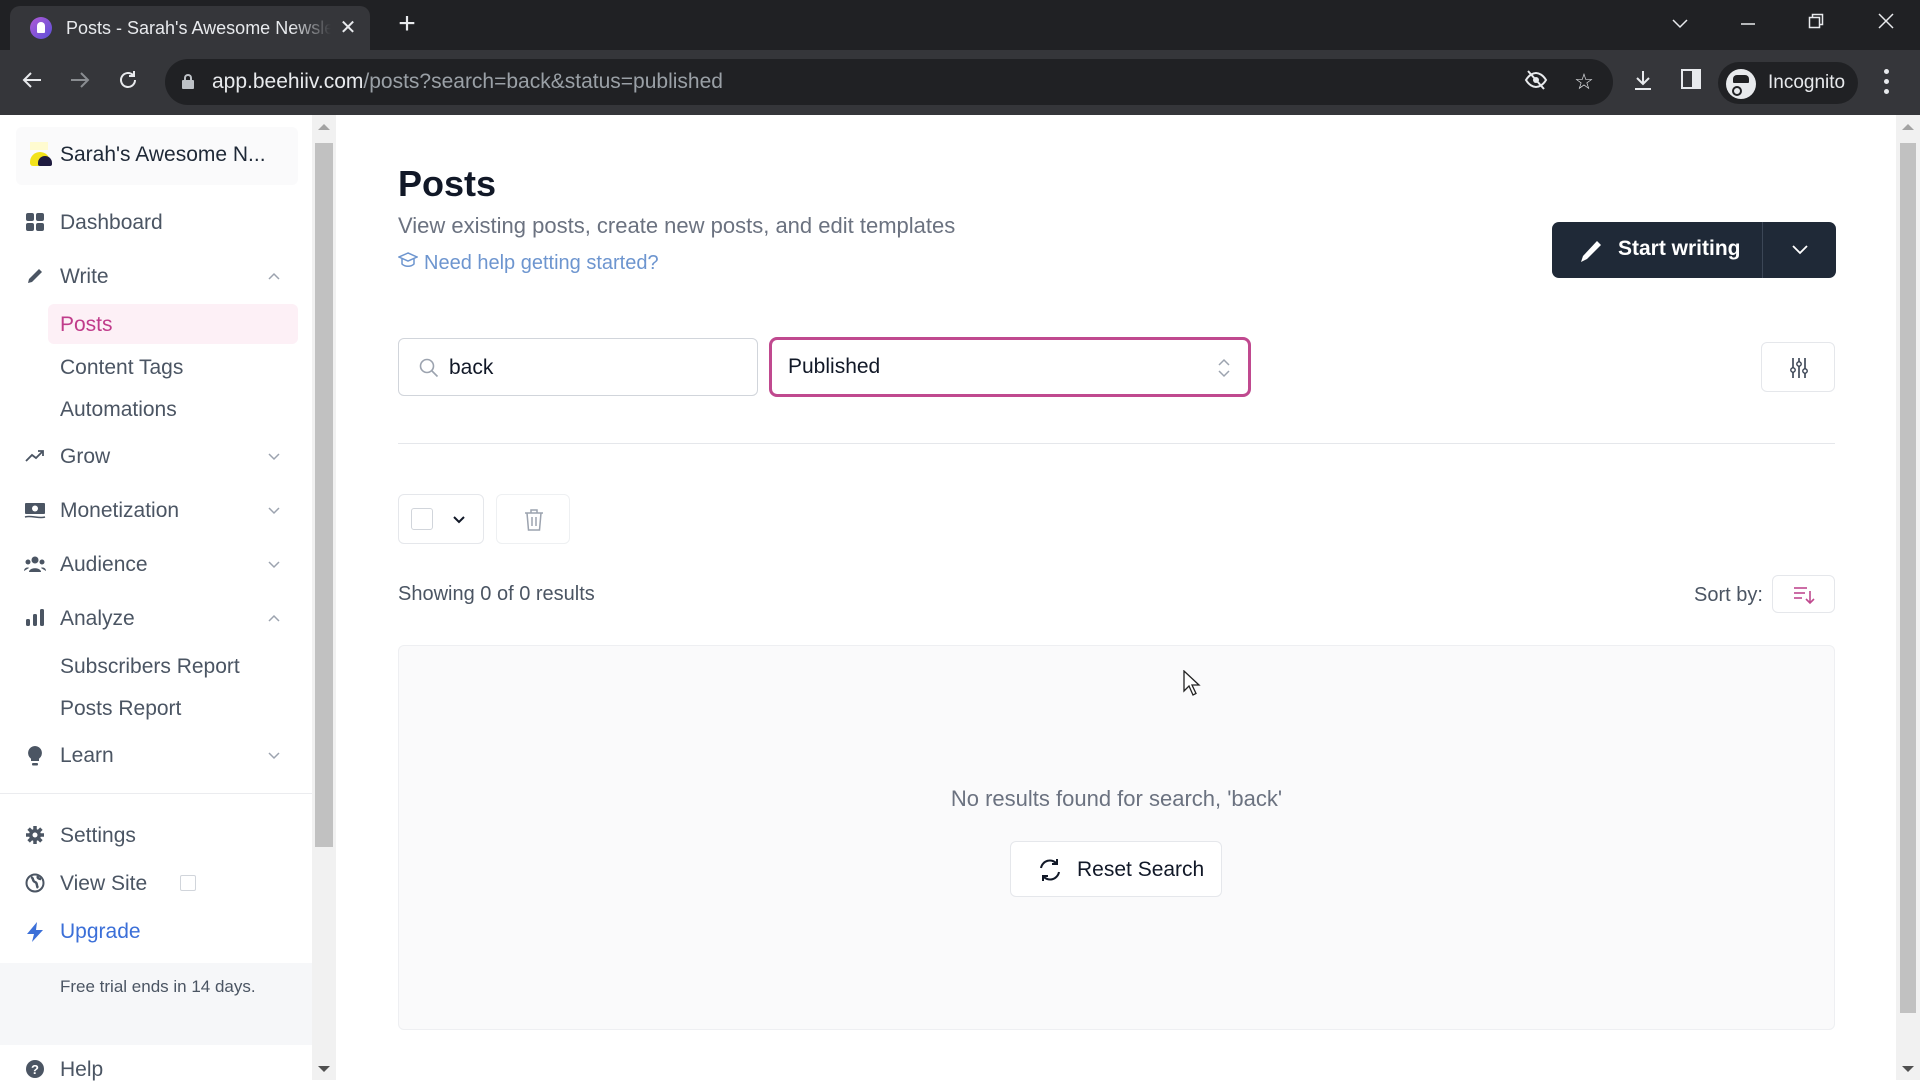 Image resolution: width=1920 pixels, height=1089 pixels. What do you see at coordinates (1643, 83) in the screenshot?
I see `download-icon` at bounding box center [1643, 83].